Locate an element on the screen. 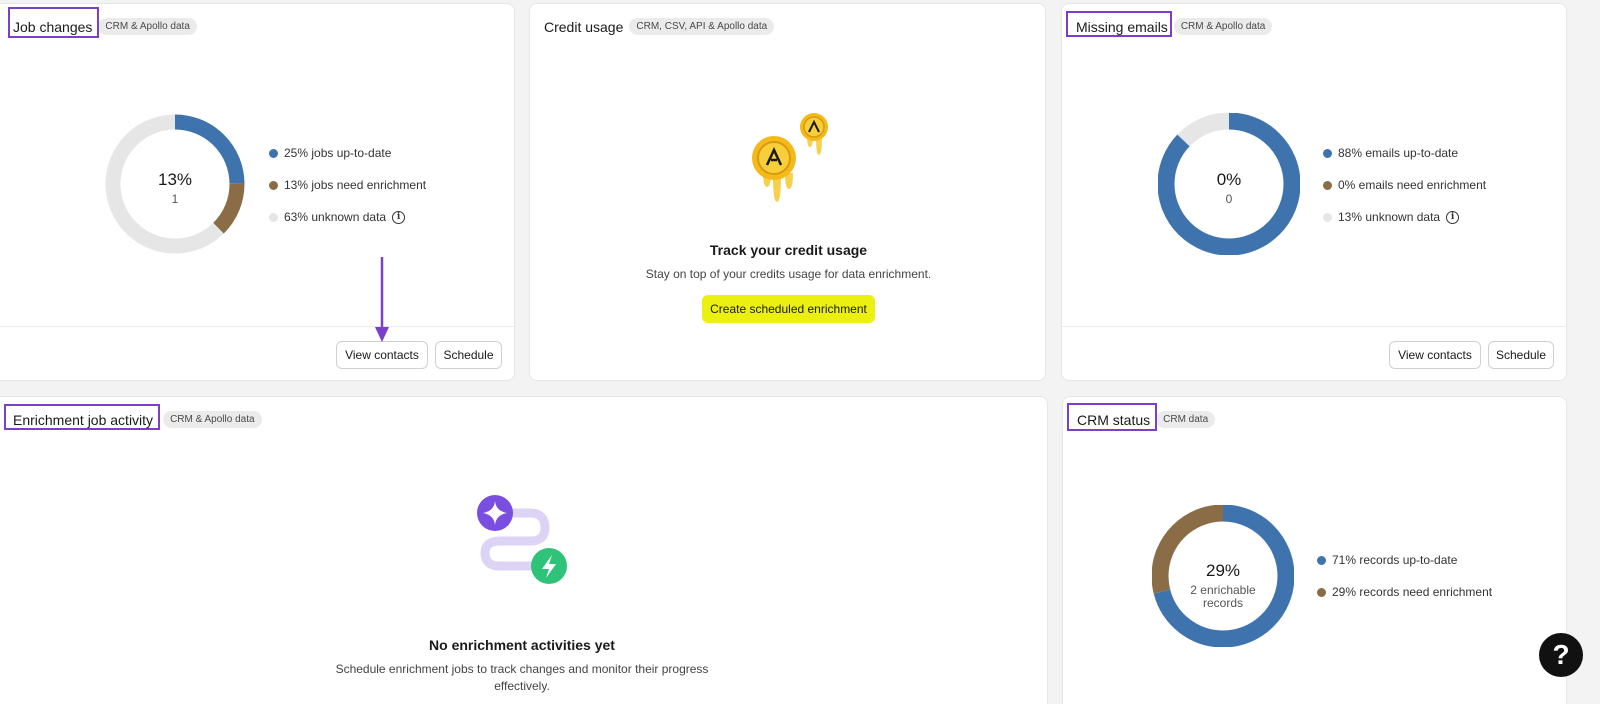  legend-label: 13% jobs need enrichment is located at coordinates (355, 185).